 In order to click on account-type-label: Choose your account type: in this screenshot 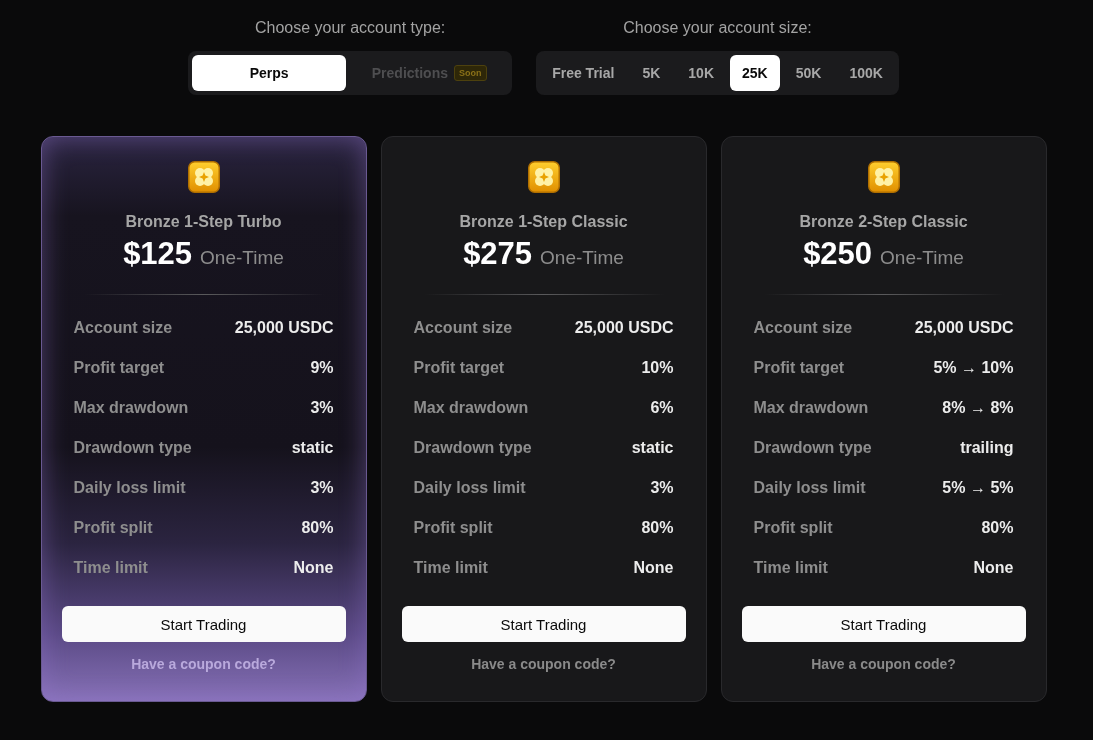, I will do `click(350, 28)`.